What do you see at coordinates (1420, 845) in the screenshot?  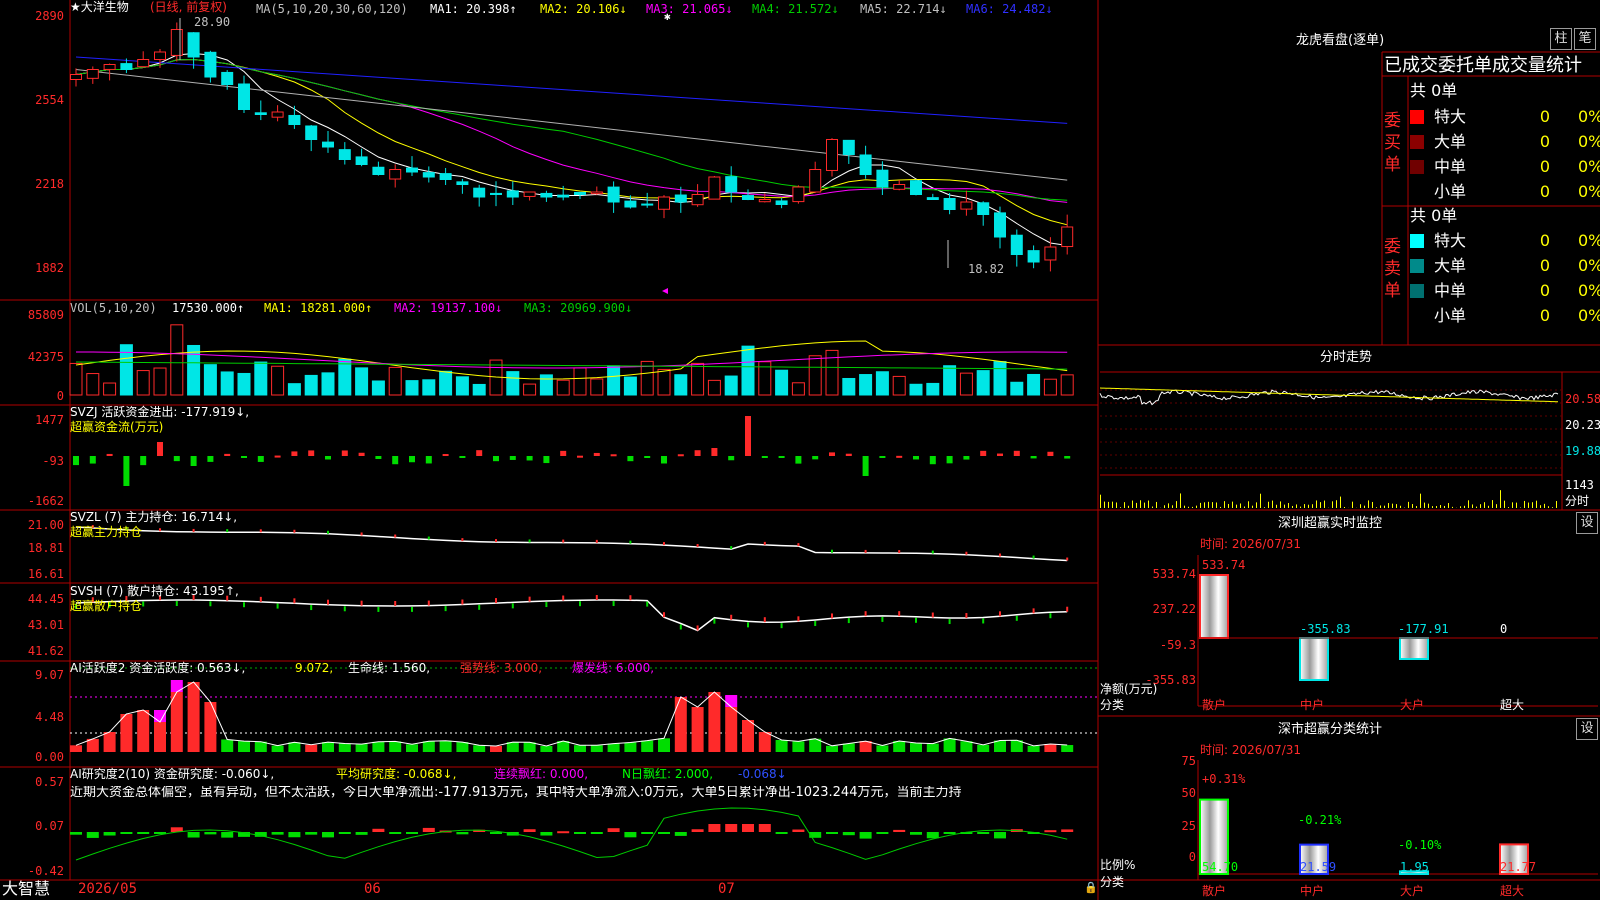 I see `class-change: -0.10%` at bounding box center [1420, 845].